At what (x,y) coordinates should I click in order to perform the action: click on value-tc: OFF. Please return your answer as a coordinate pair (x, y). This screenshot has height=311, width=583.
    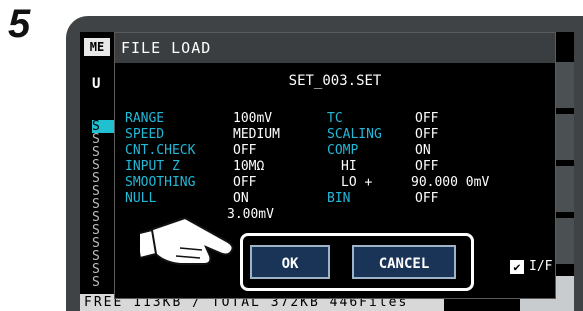
    Looking at the image, I should click on (427, 118).